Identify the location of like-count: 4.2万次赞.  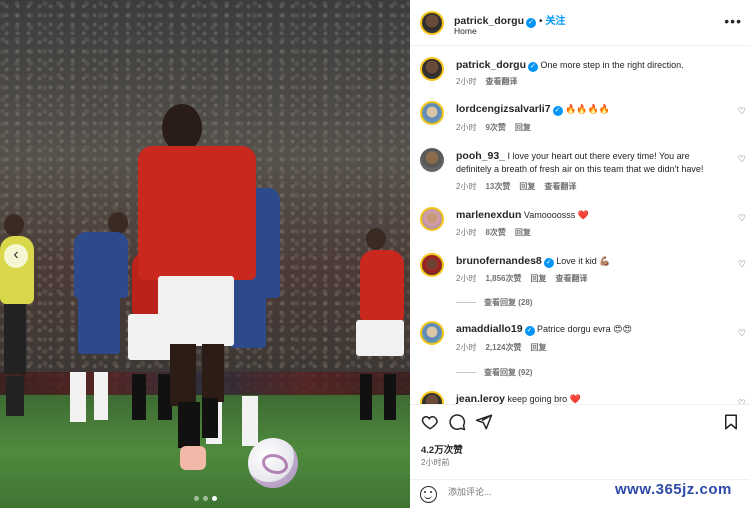
(442, 449).